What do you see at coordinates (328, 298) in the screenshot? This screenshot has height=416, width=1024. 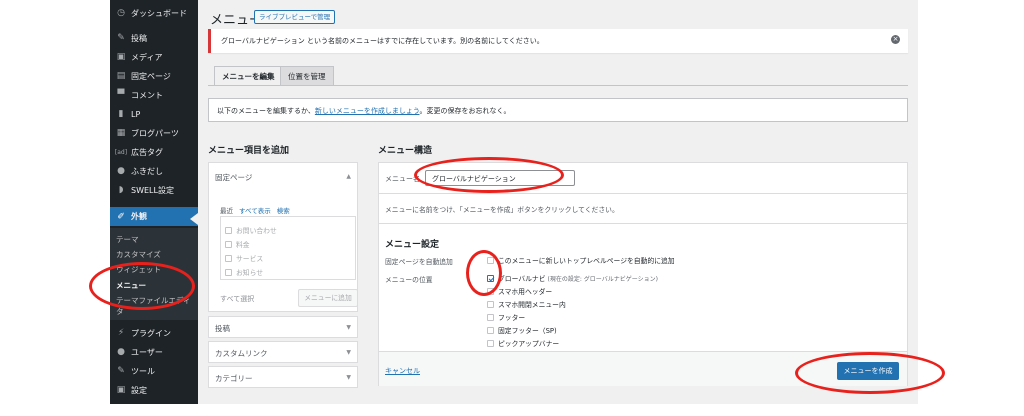 I see `add-to-menu-button: メニューに追加` at bounding box center [328, 298].